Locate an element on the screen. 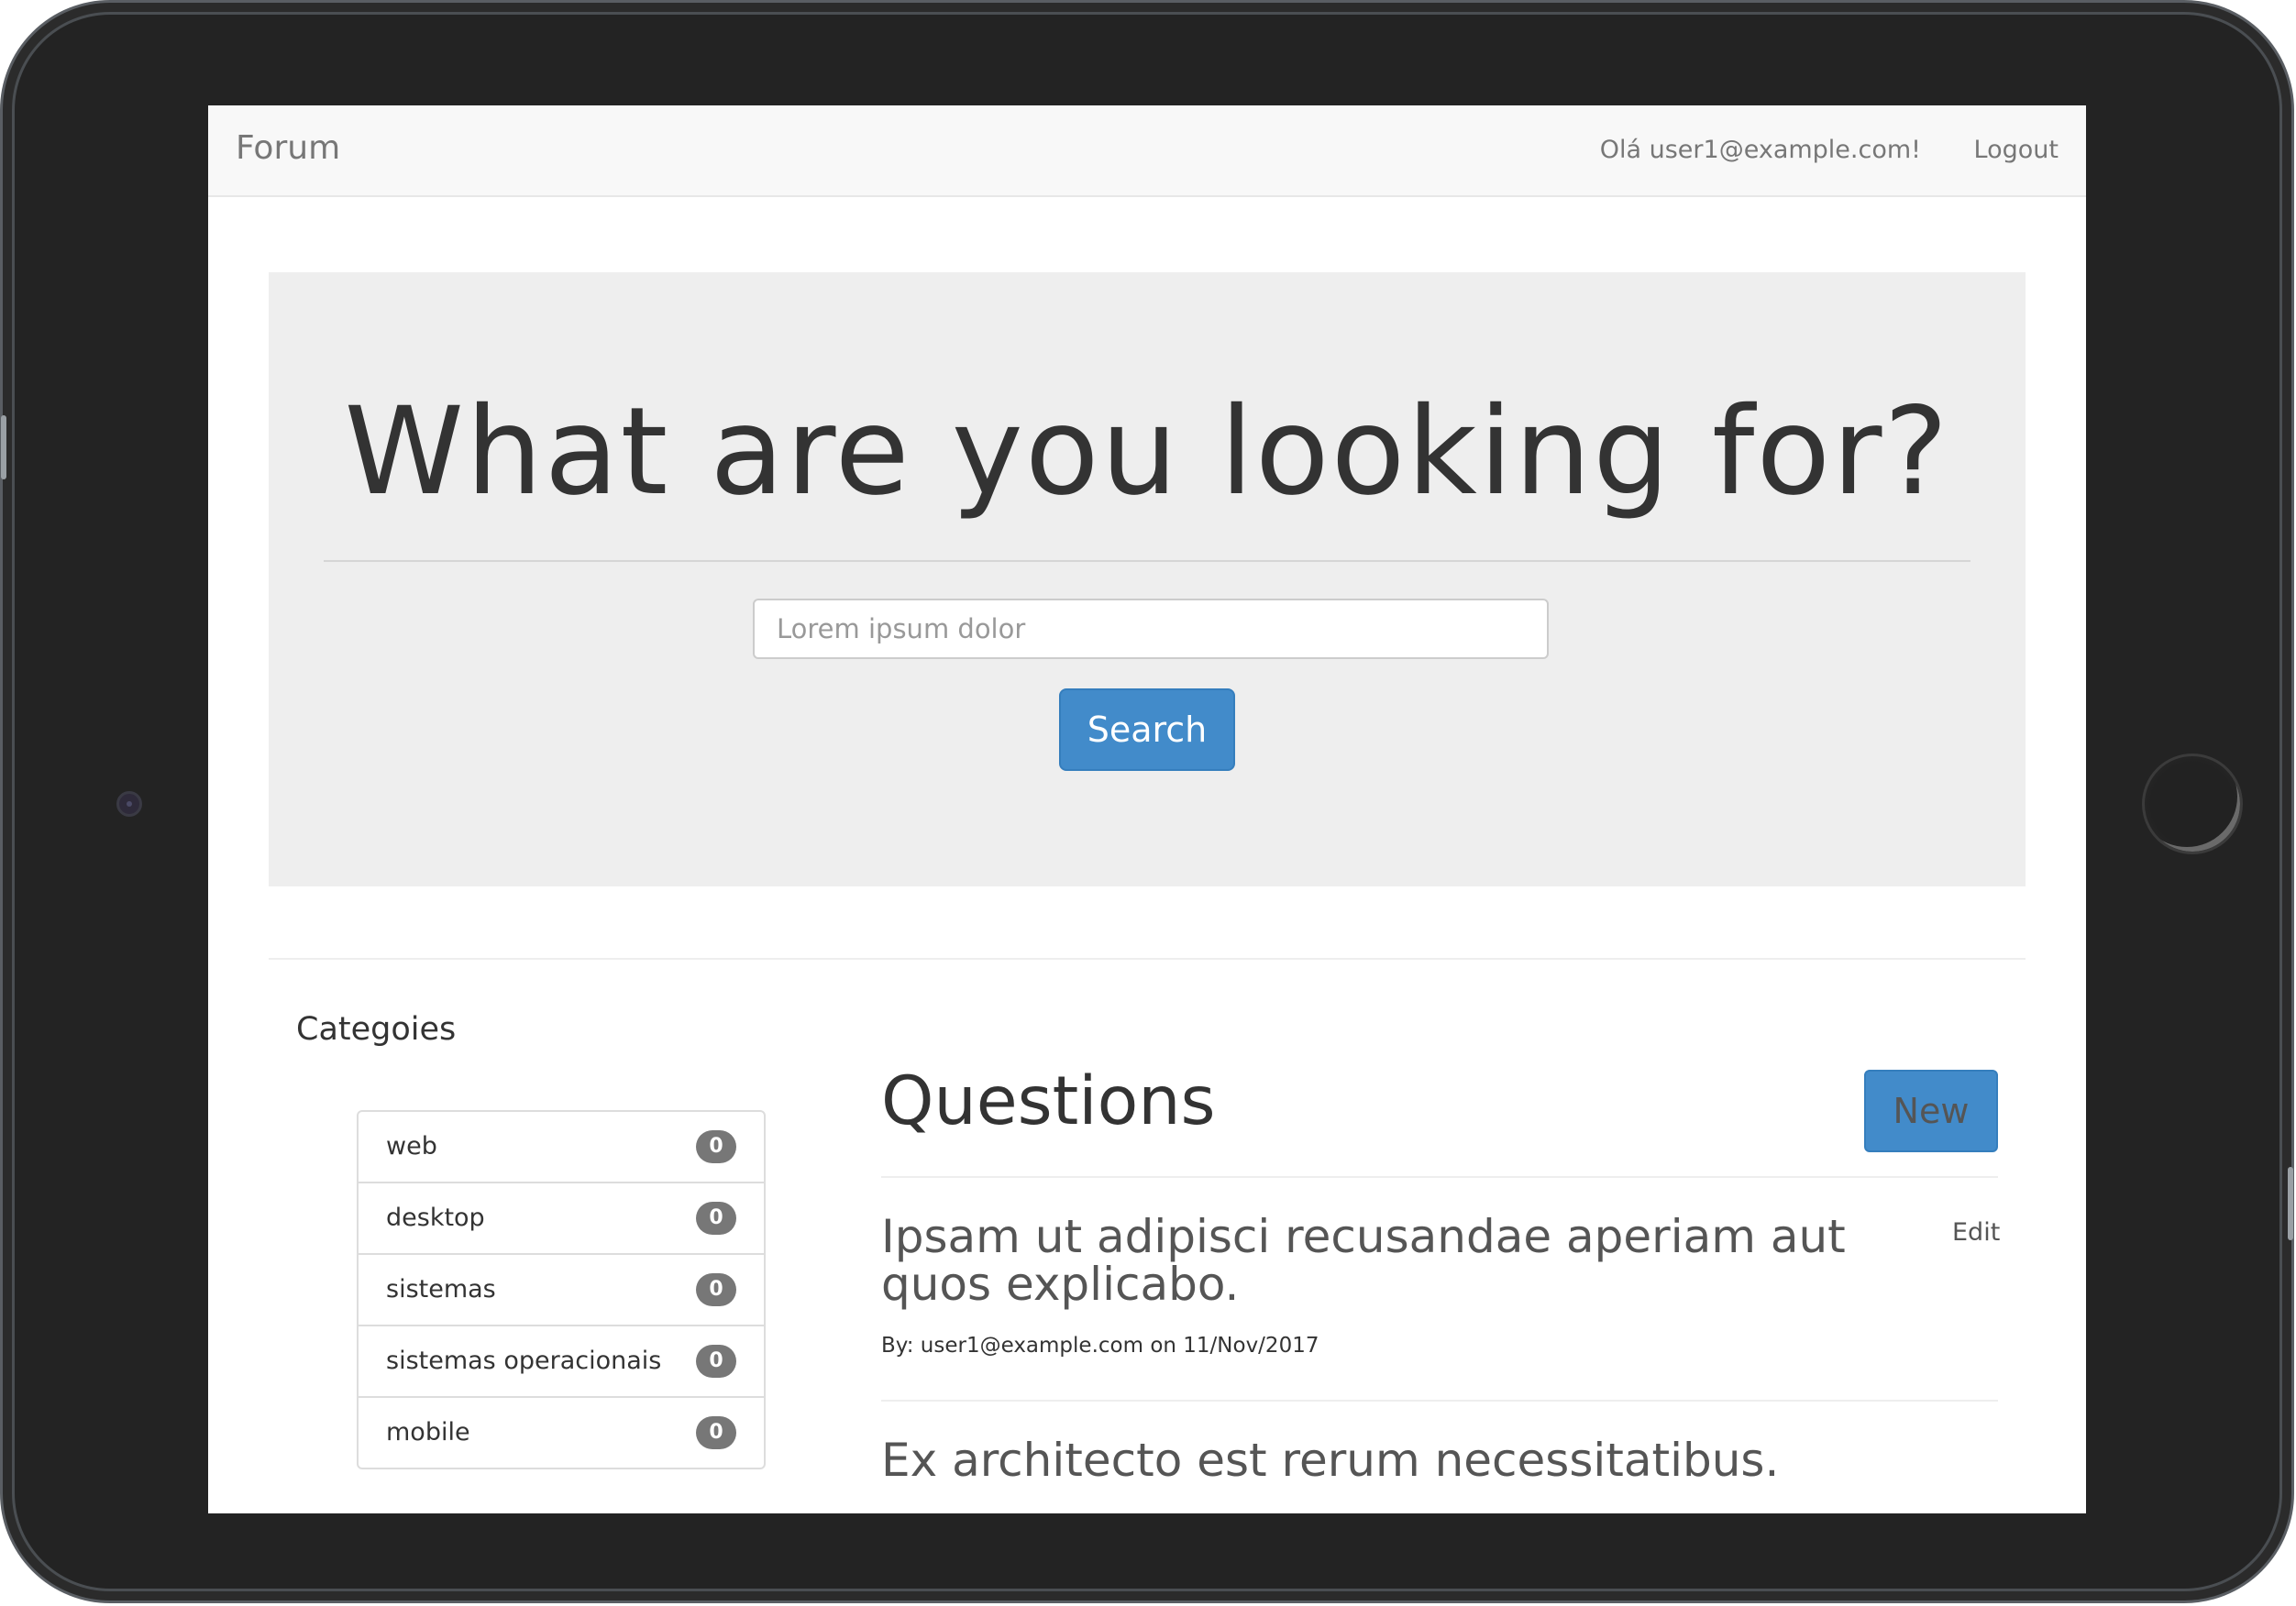 The width and height of the screenshot is (2296, 1606). hero-divider is located at coordinates (1147, 561).